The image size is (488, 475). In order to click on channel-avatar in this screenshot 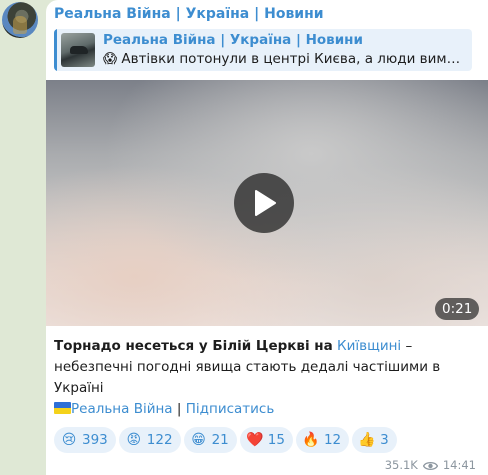, I will do `click(20, 20)`.